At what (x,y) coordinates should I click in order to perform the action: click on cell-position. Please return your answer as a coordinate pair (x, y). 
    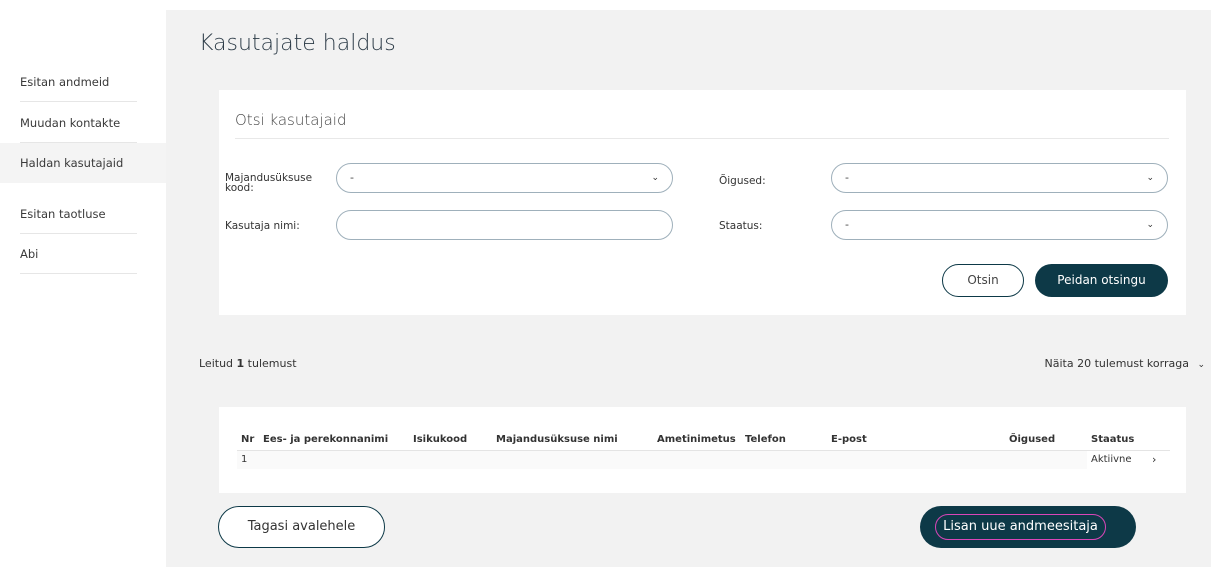
    Looking at the image, I should click on (697, 459).